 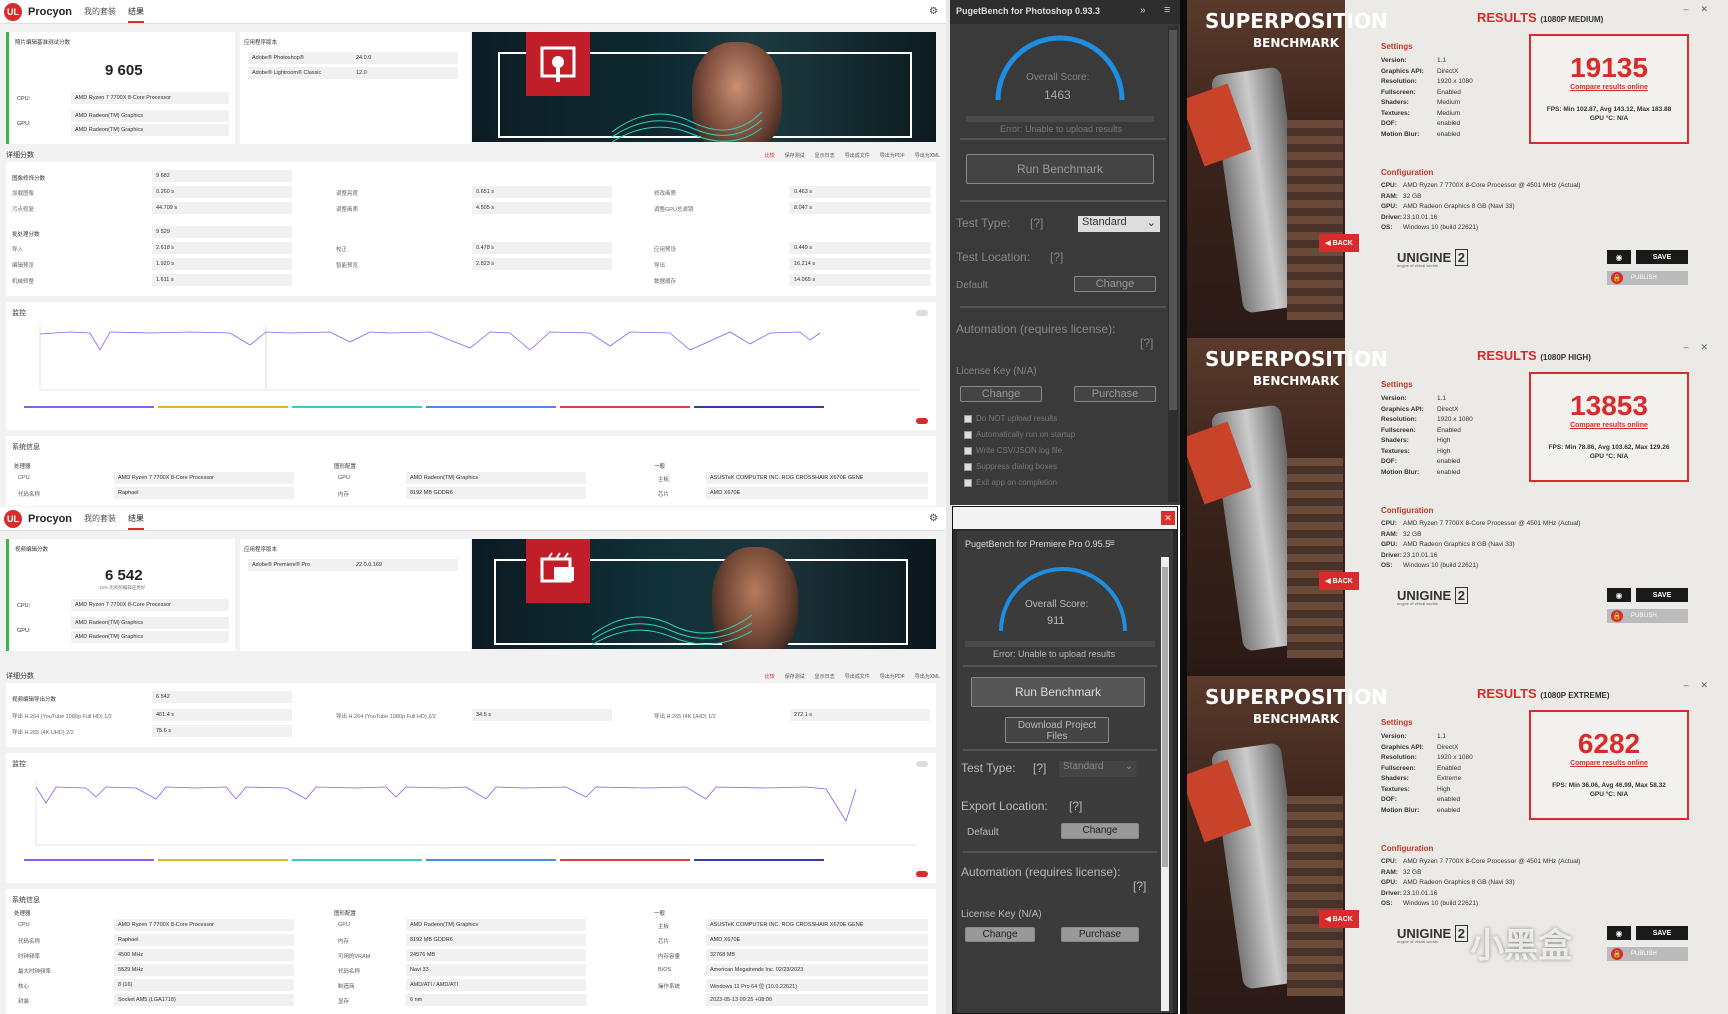 What do you see at coordinates (1459, 882) in the screenshot?
I see `config-value: AMD Radeon Graphics 8 GB (Navi 33)` at bounding box center [1459, 882].